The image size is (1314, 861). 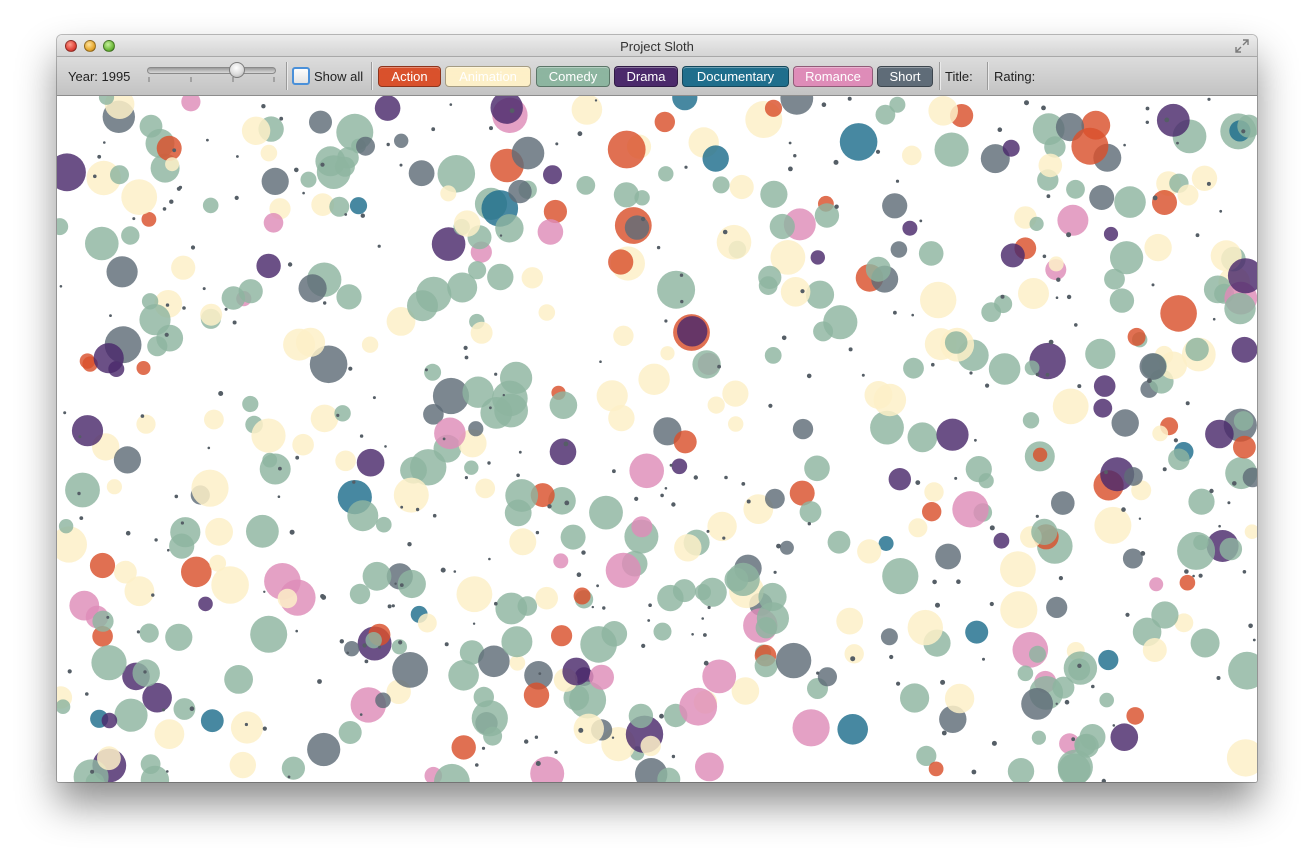 What do you see at coordinates (237, 70) in the screenshot?
I see `year-slider-knob` at bounding box center [237, 70].